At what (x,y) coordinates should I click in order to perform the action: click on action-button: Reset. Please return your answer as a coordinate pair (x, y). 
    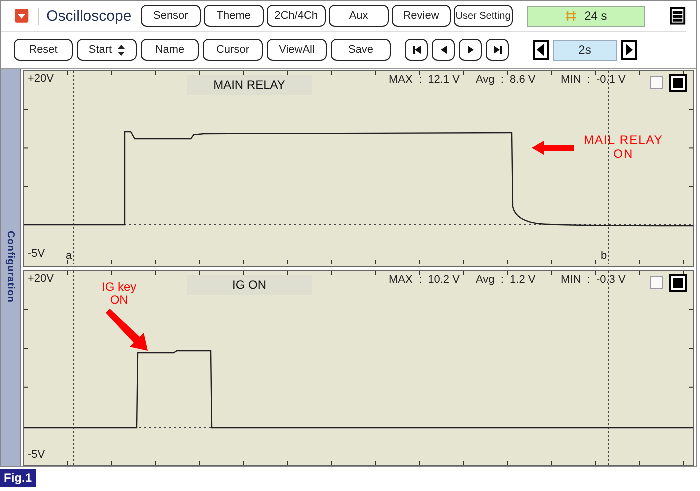
    Looking at the image, I should click on (43, 50).